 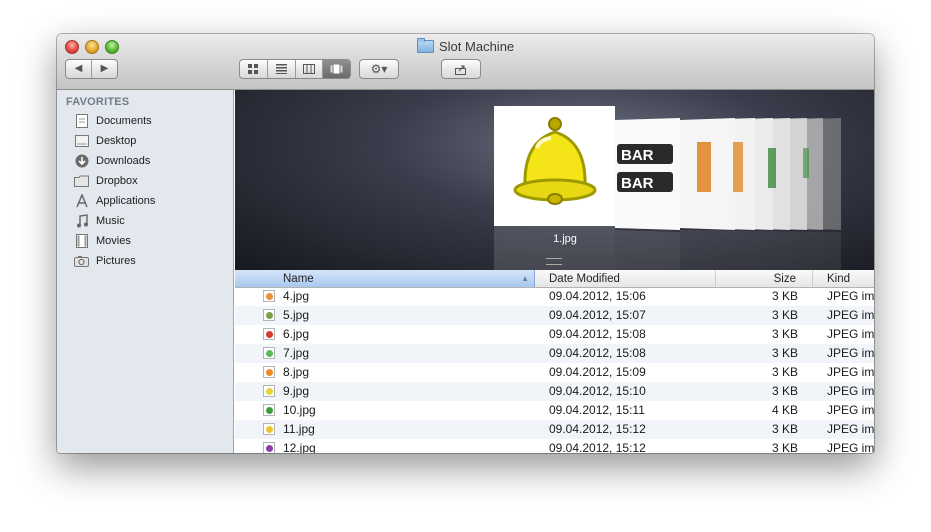 I want to click on back-button: ◀, so click(x=79, y=69).